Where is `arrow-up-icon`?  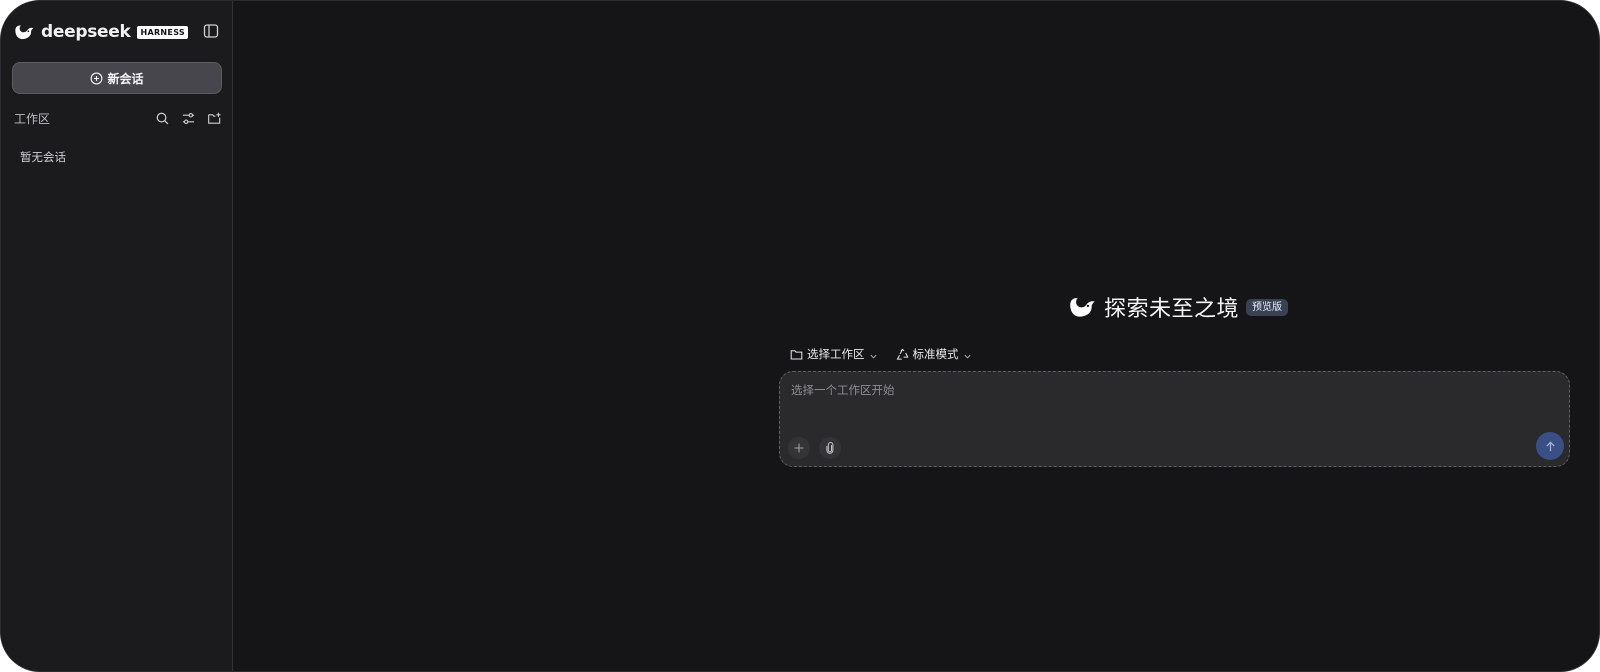 arrow-up-icon is located at coordinates (1550, 445).